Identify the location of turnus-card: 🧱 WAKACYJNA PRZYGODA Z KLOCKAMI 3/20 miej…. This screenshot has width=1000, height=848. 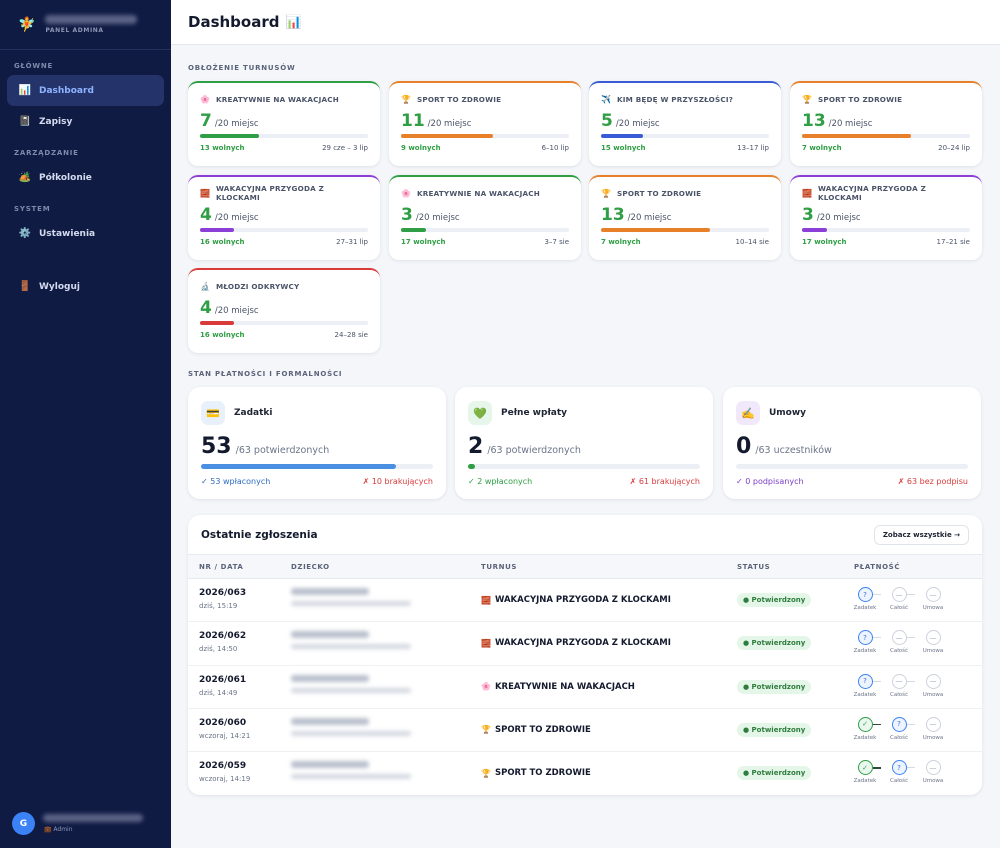
(886, 217).